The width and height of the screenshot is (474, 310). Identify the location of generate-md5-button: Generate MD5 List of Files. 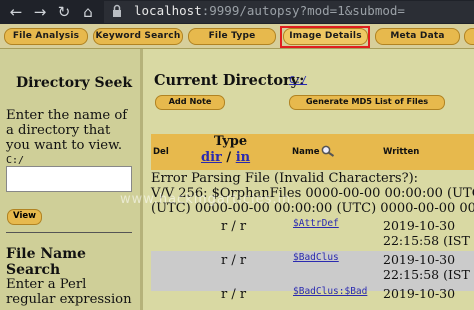
(367, 102).